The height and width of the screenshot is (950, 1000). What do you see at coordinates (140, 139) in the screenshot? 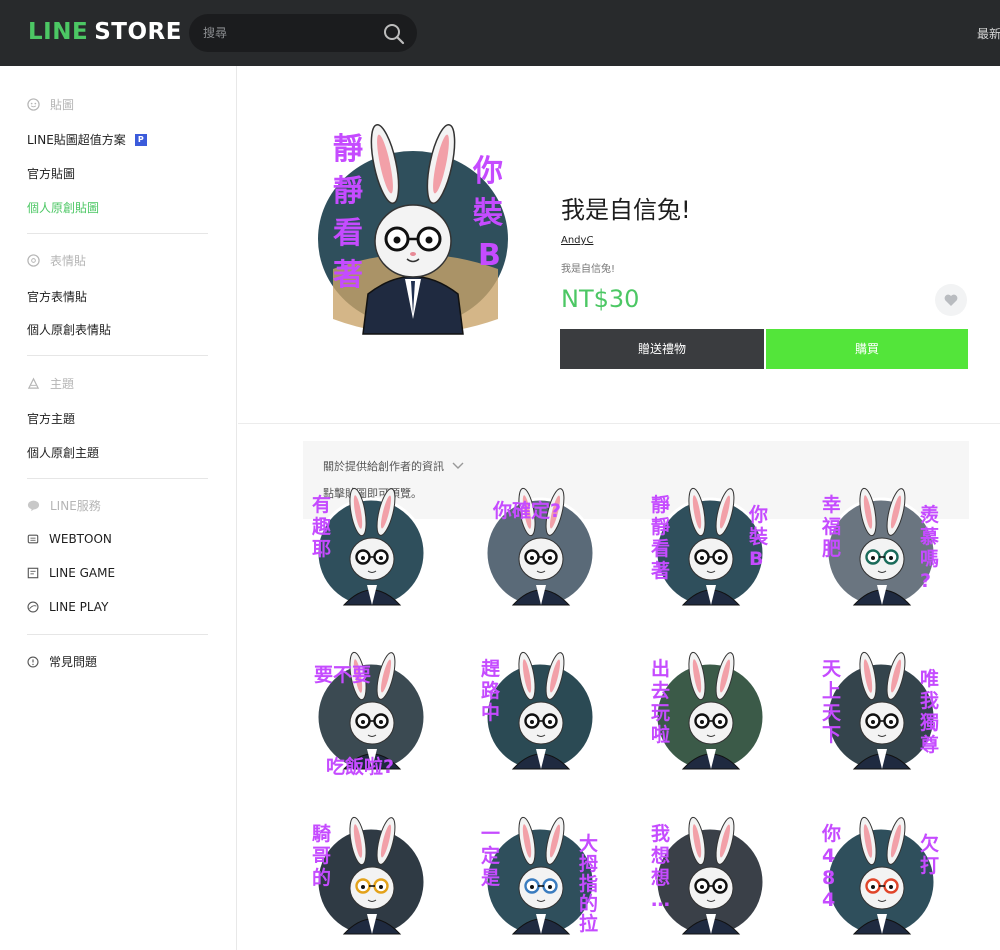
I see `premium-badge: P` at bounding box center [140, 139].